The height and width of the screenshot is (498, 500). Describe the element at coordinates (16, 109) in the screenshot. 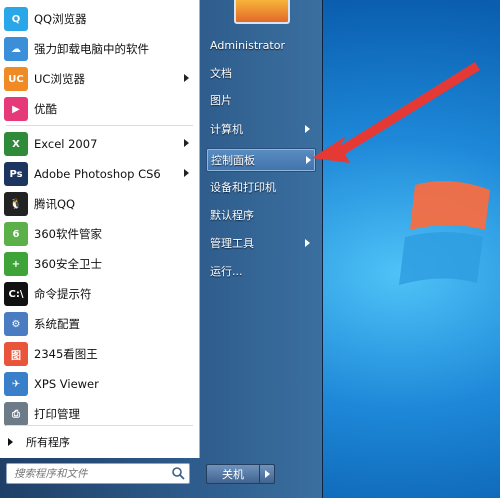

I see `youku-icon: ▶` at that location.